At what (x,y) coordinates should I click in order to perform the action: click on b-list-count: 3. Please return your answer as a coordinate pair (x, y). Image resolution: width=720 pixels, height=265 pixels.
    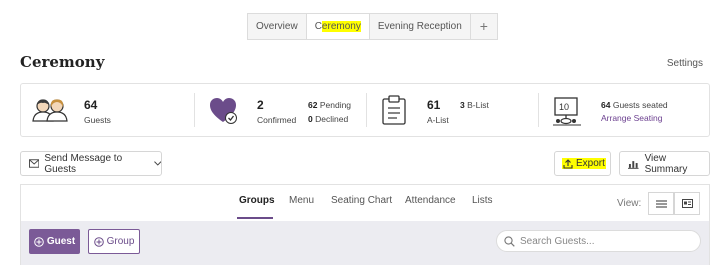
    Looking at the image, I should click on (462, 105).